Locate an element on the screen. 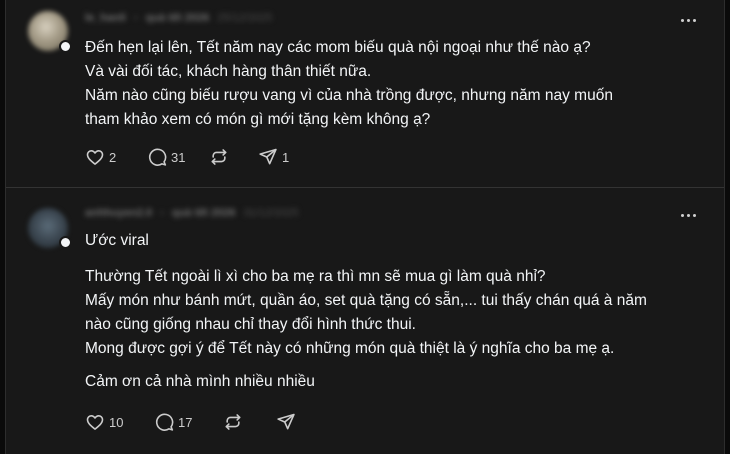  like-count: 10 is located at coordinates (116, 422).